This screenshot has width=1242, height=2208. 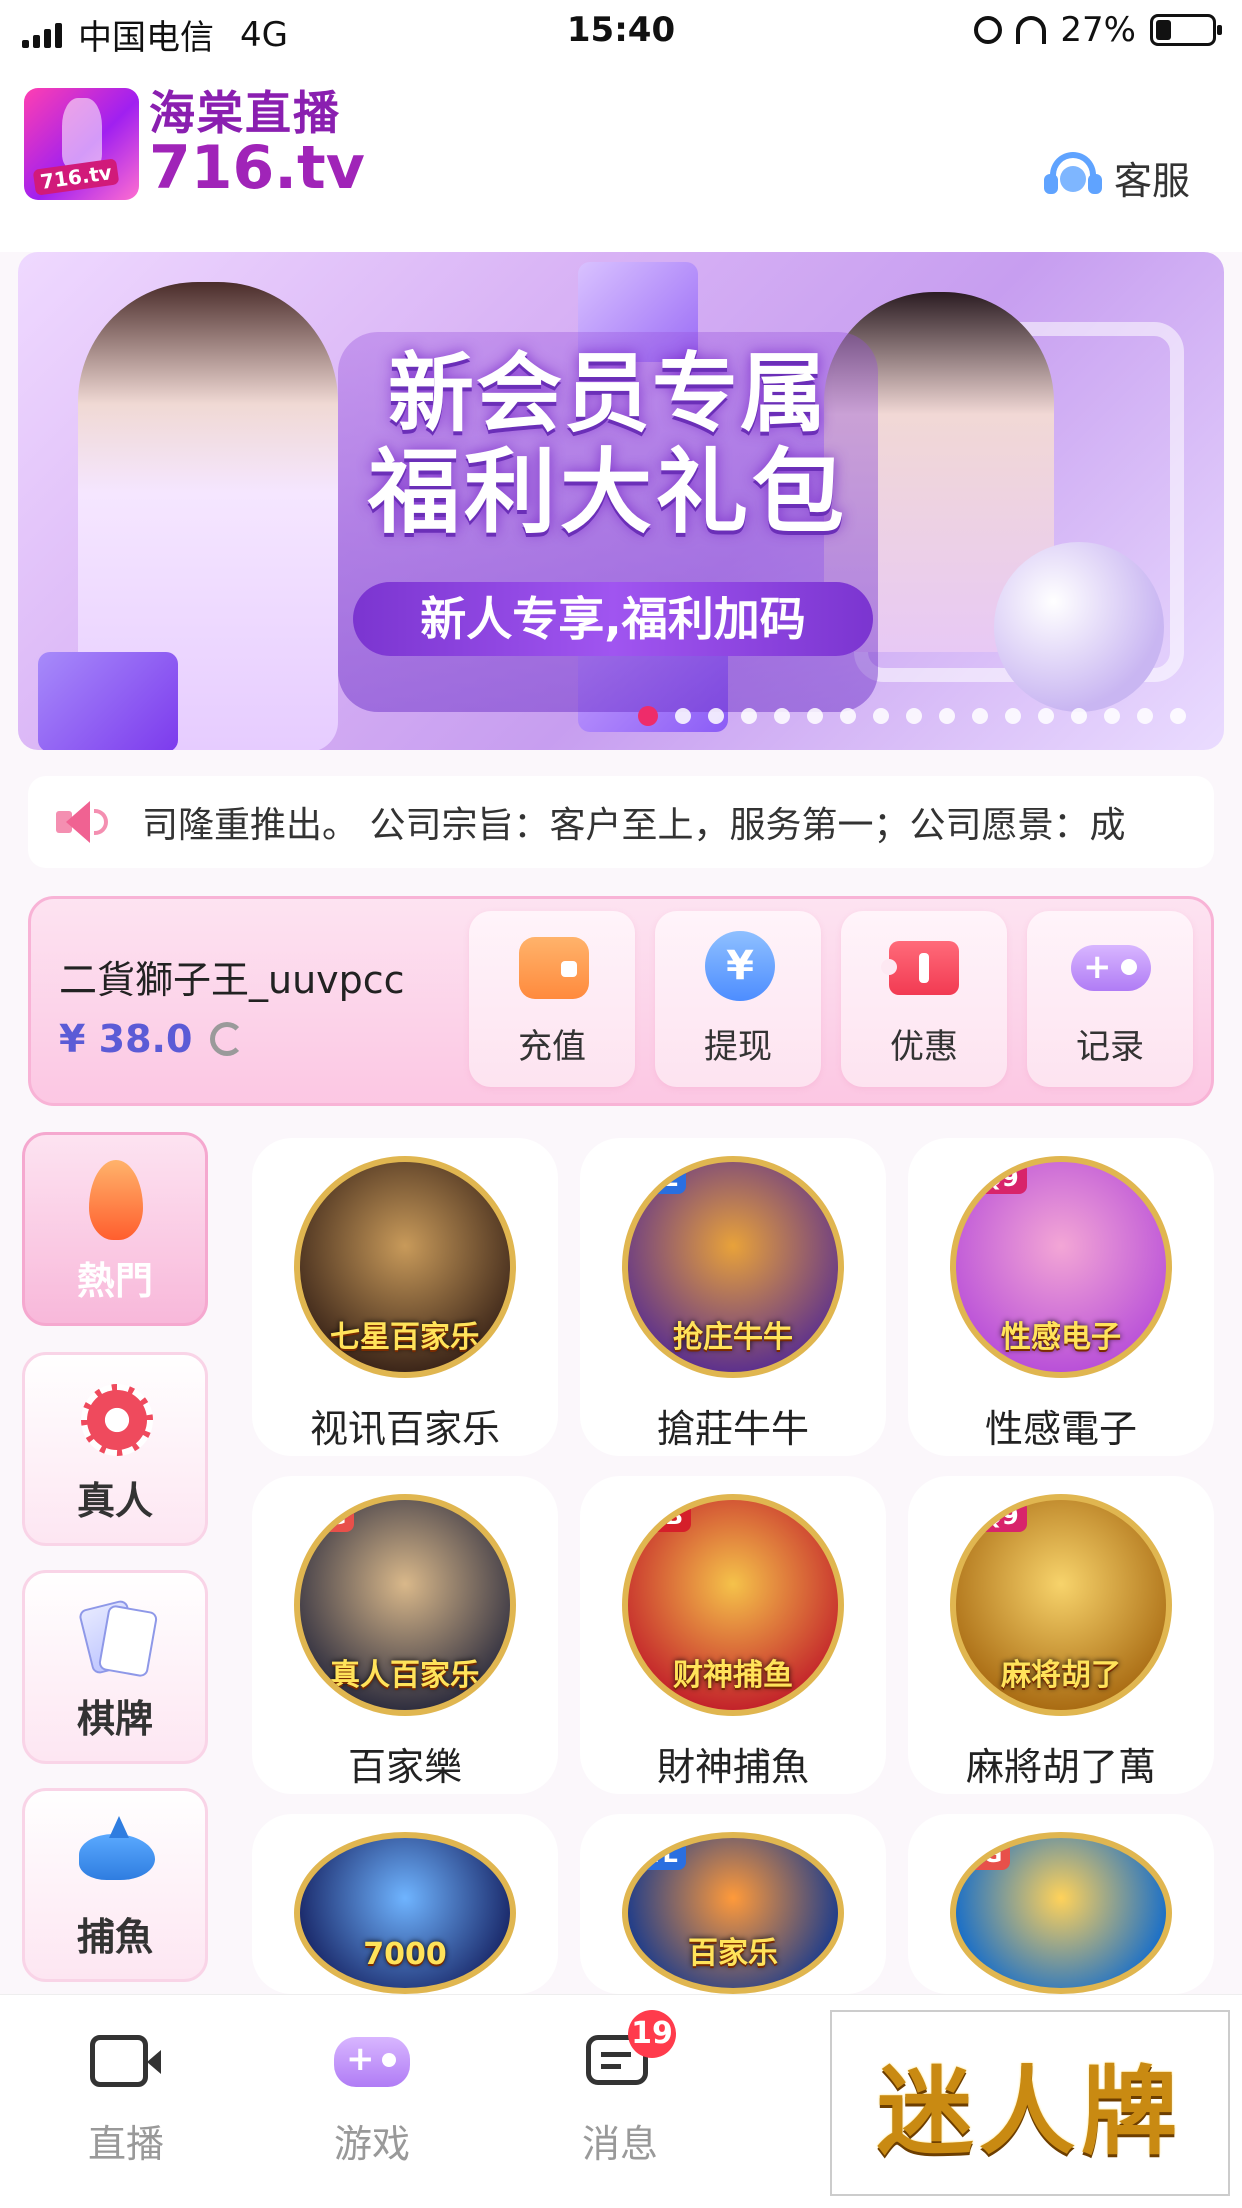 I want to click on game-thumbnail: WL 百家乐, so click(x=733, y=1913).